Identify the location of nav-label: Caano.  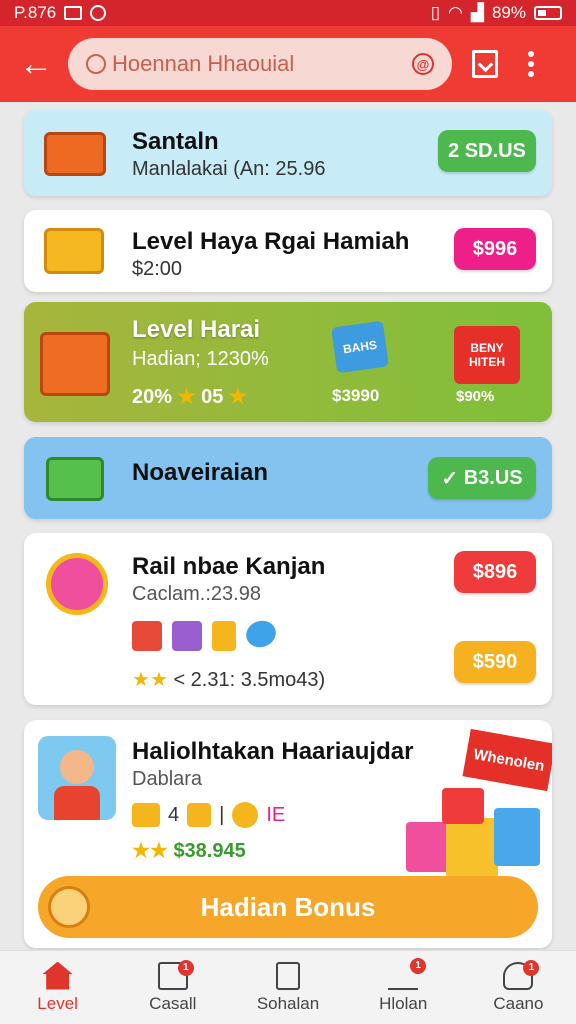
(518, 1003).